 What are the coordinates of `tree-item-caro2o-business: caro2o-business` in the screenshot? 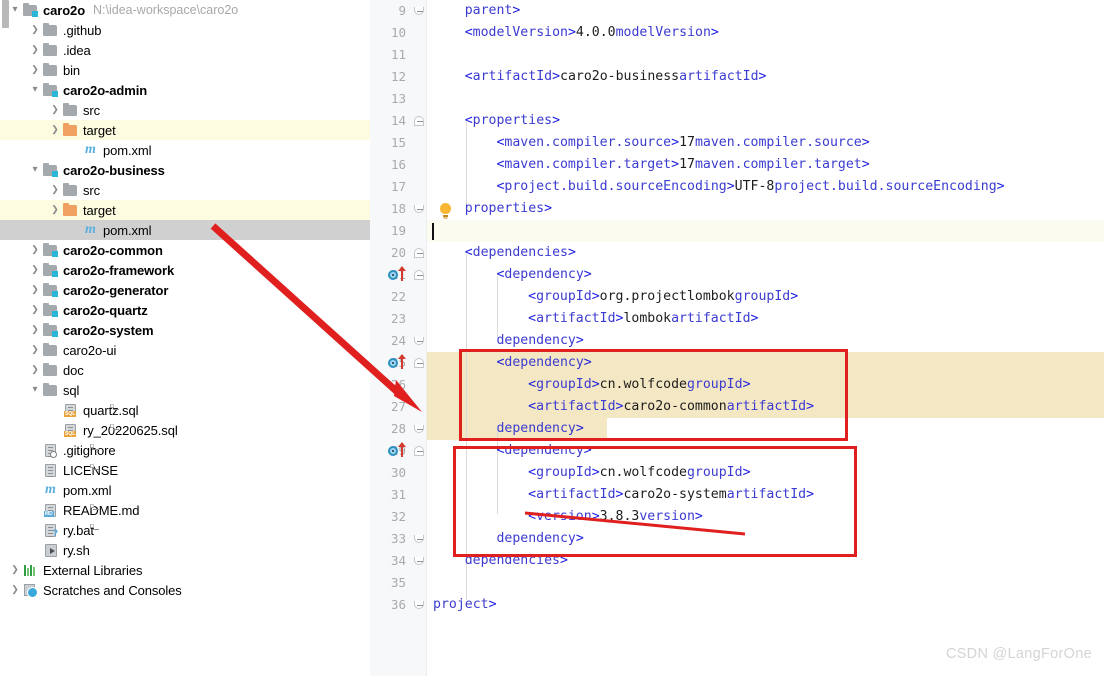 It's located at (185, 170).